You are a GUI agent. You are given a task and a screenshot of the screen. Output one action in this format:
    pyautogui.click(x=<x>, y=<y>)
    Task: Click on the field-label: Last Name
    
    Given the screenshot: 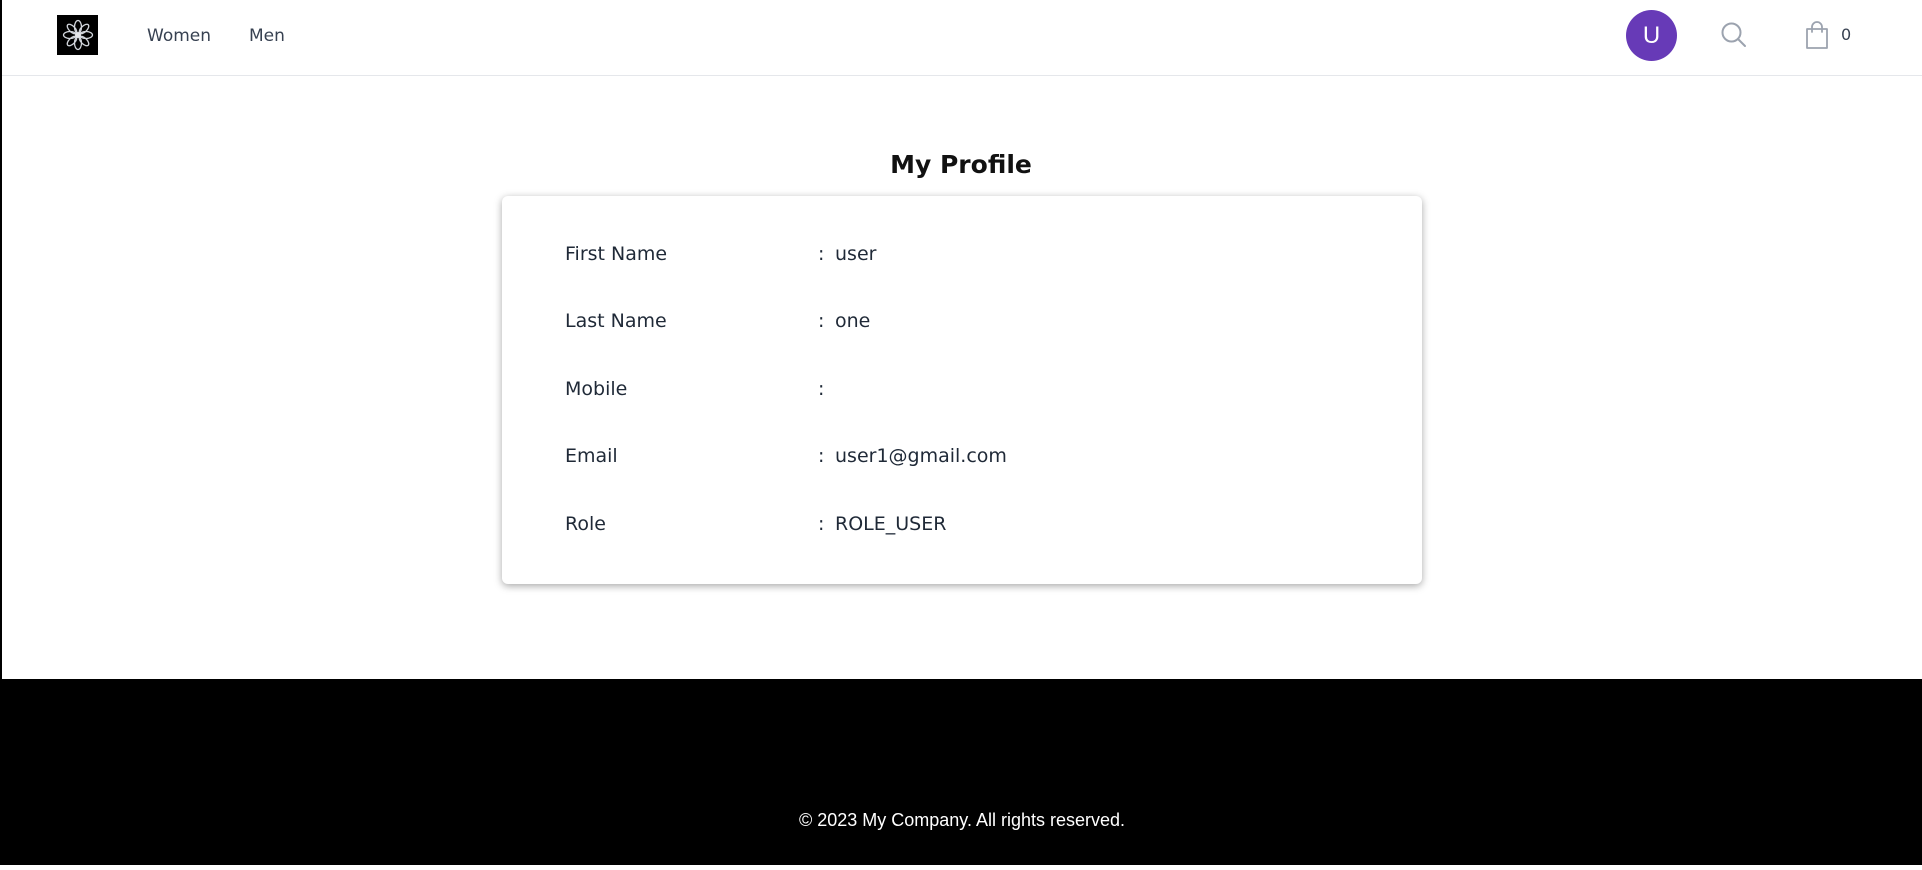 What is the action you would take?
    pyautogui.click(x=616, y=321)
    